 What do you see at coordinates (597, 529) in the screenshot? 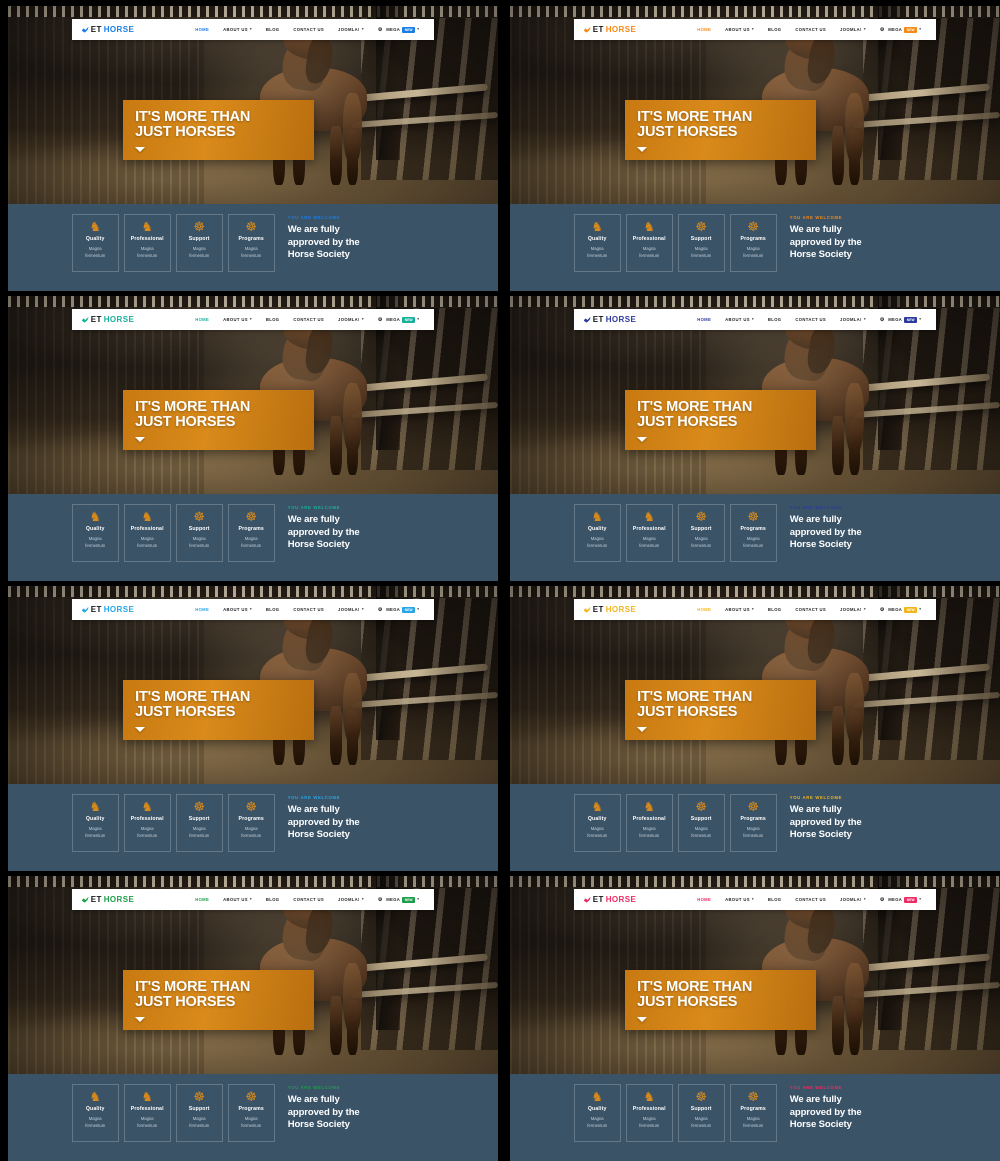
I see `feature-box-title: Quality` at bounding box center [597, 529].